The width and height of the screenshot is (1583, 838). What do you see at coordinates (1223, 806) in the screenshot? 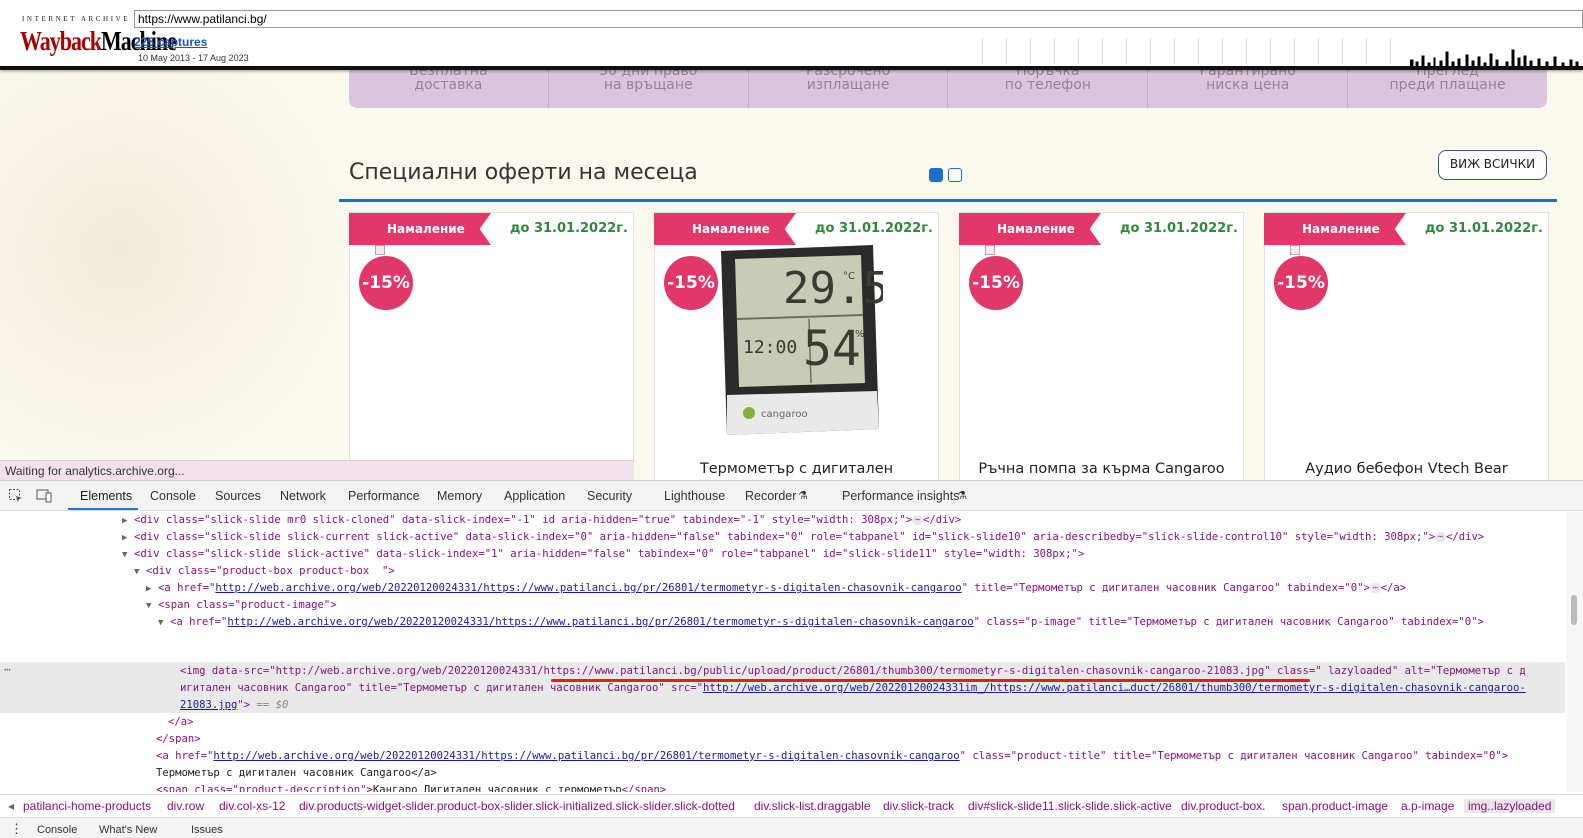
I see `breadcrumb-item: div.product-box.` at bounding box center [1223, 806].